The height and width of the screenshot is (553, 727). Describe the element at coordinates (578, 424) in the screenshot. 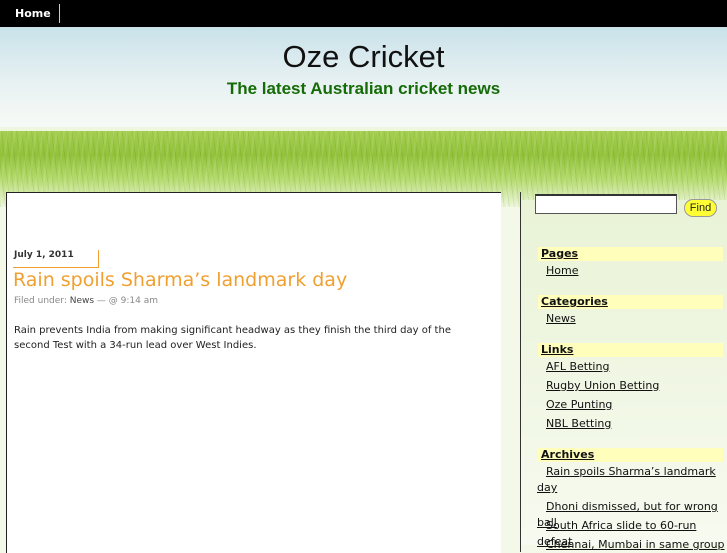

I see `sidebar-link-nbl-betting: NBL Betting` at that location.